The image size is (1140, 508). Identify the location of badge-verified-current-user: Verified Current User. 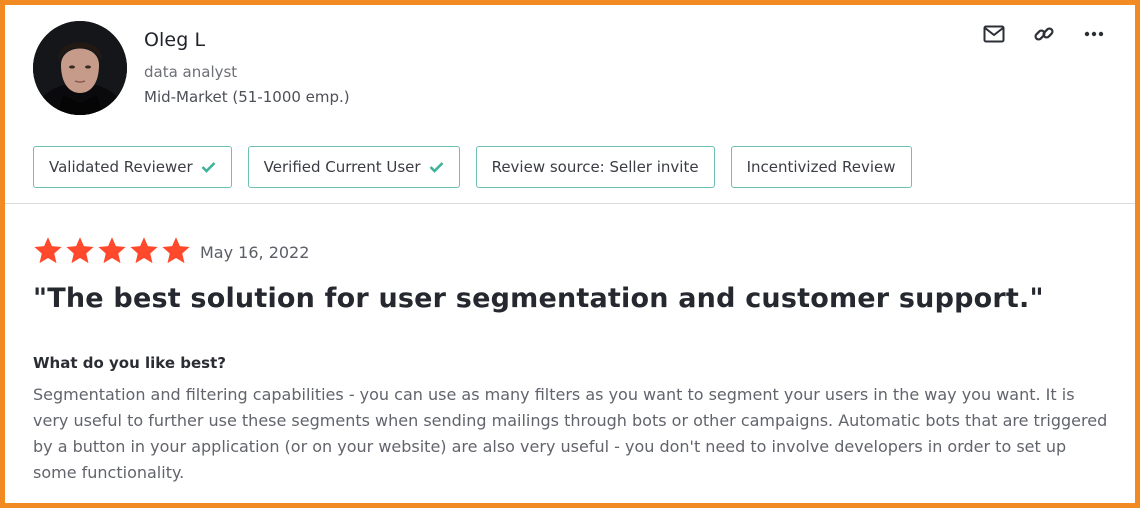
(353, 167).